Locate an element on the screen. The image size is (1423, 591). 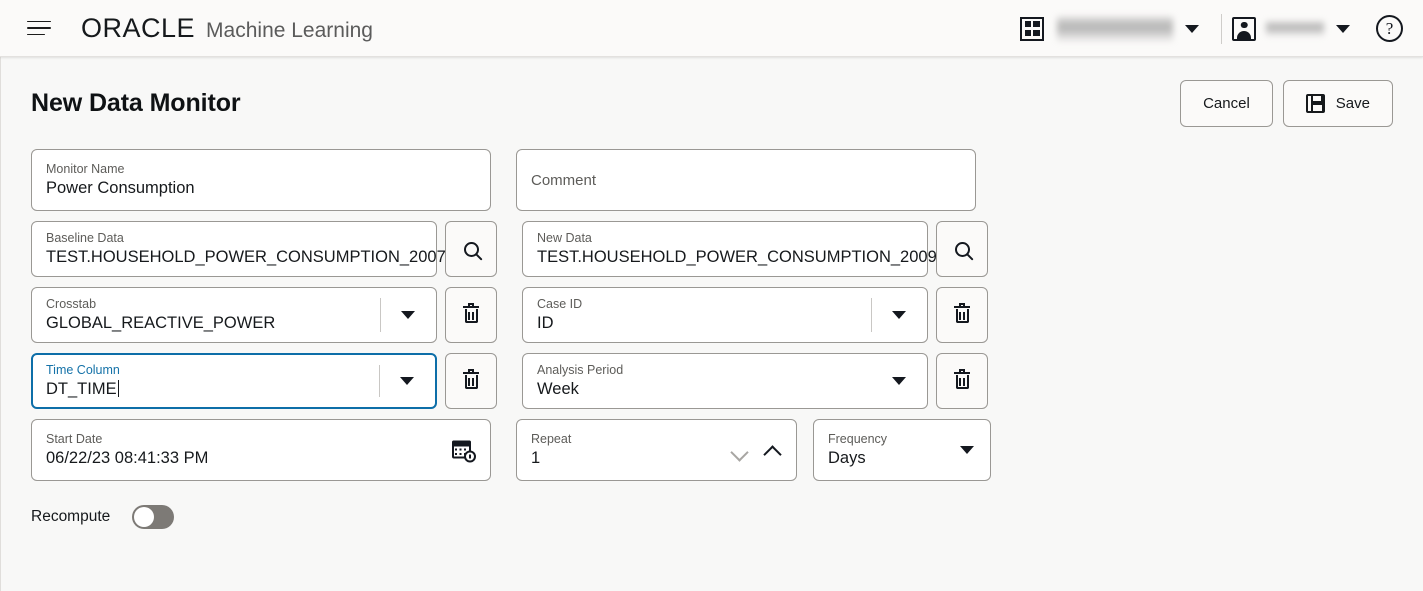
frequency-dropdown-button is located at coordinates (967, 450).